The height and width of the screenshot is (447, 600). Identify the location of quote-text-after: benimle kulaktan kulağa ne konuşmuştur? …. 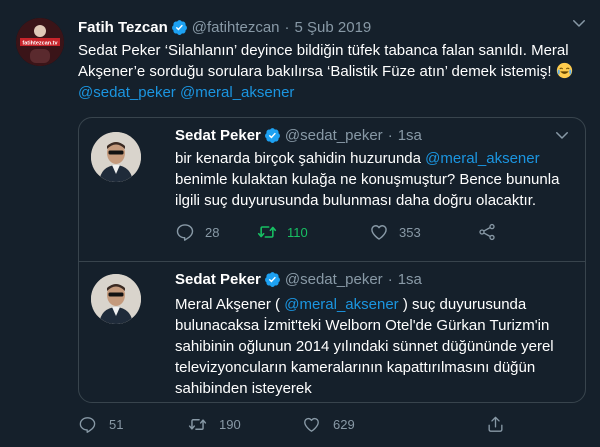
(367, 190).